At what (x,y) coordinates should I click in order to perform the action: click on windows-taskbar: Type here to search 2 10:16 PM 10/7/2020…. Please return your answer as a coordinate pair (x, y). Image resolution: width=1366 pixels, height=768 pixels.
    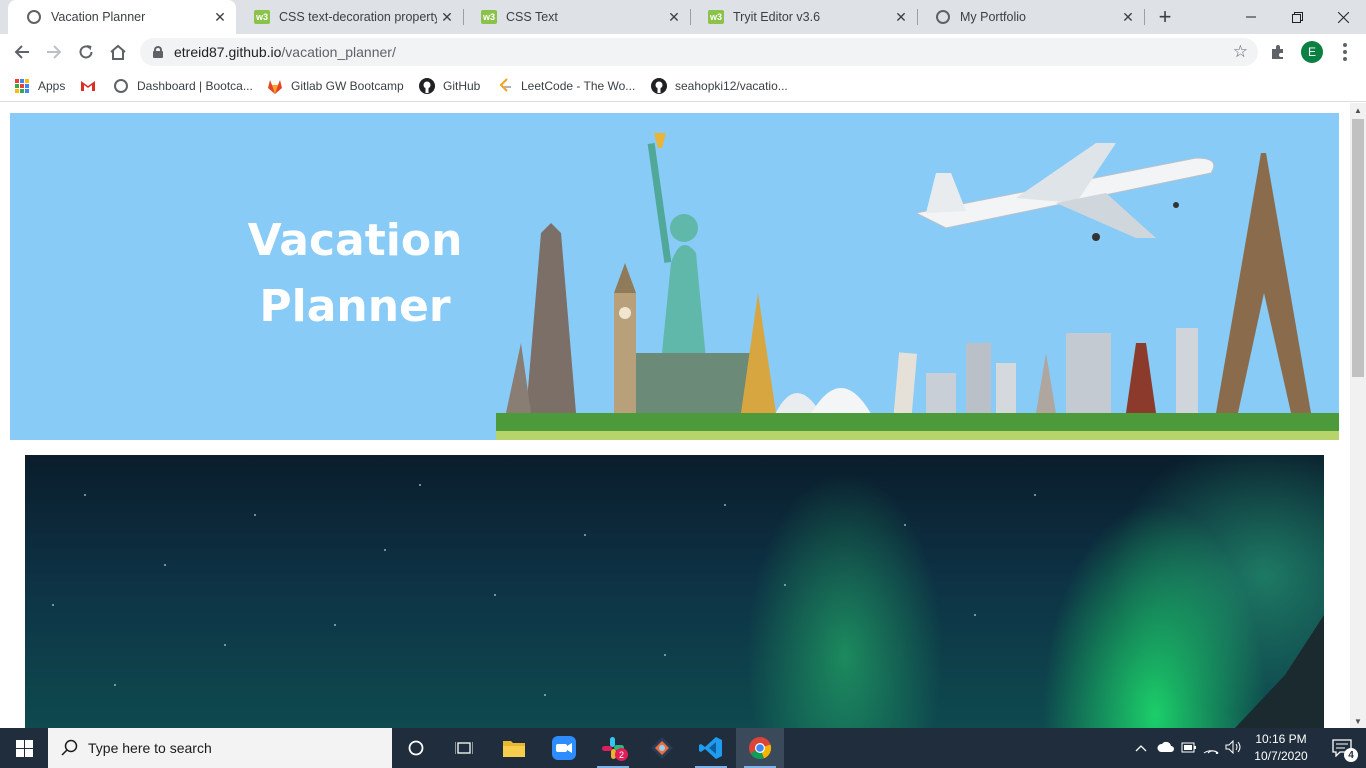
    Looking at the image, I should click on (683, 748).